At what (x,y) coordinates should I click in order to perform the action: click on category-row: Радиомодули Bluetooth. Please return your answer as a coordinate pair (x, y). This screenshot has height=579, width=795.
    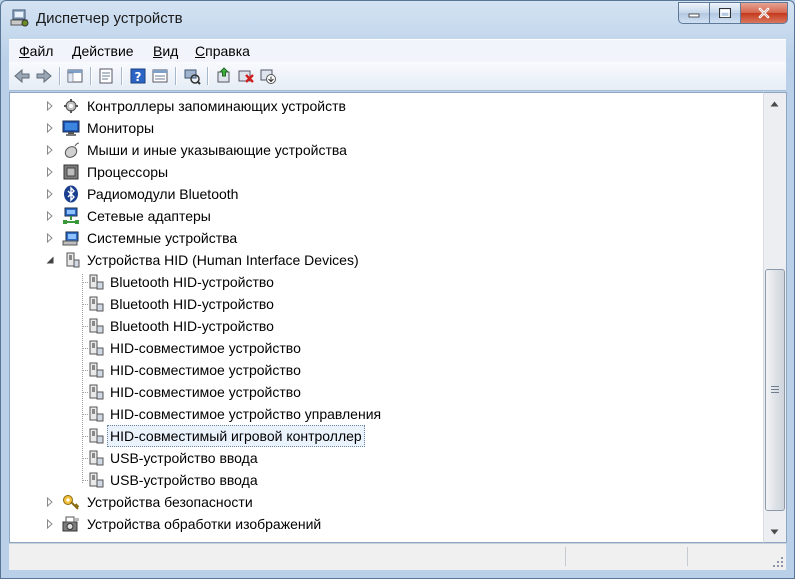
    Looking at the image, I should click on (380, 194).